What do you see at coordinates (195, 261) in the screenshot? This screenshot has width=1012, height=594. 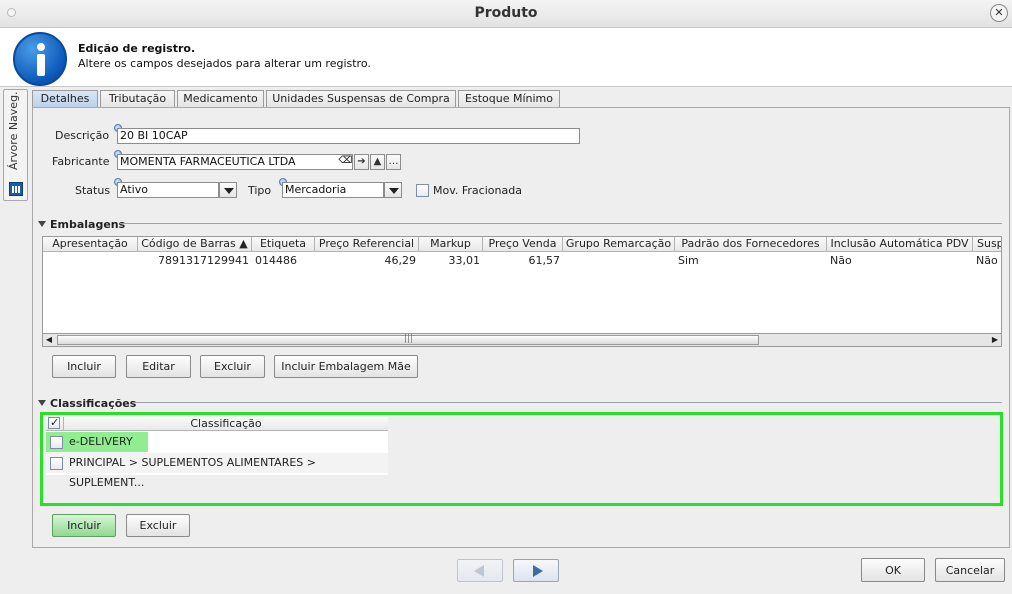 I see `table-cell: 7891317129941` at bounding box center [195, 261].